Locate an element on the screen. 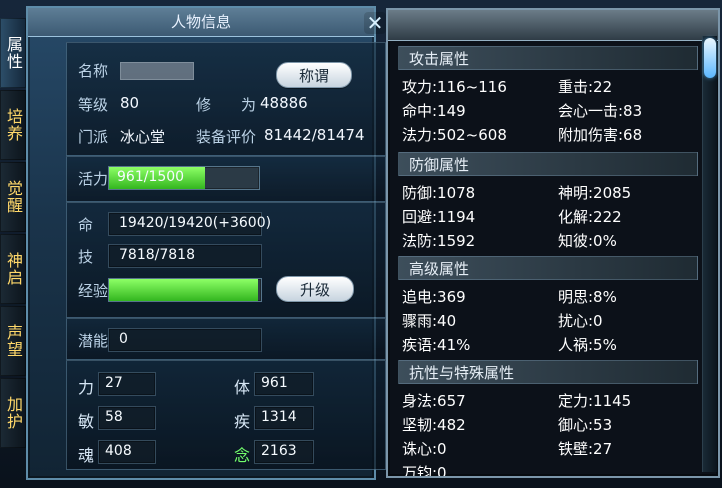 The width and height of the screenshot is (722, 488). attr-mind-slot: 2163 is located at coordinates (284, 452).